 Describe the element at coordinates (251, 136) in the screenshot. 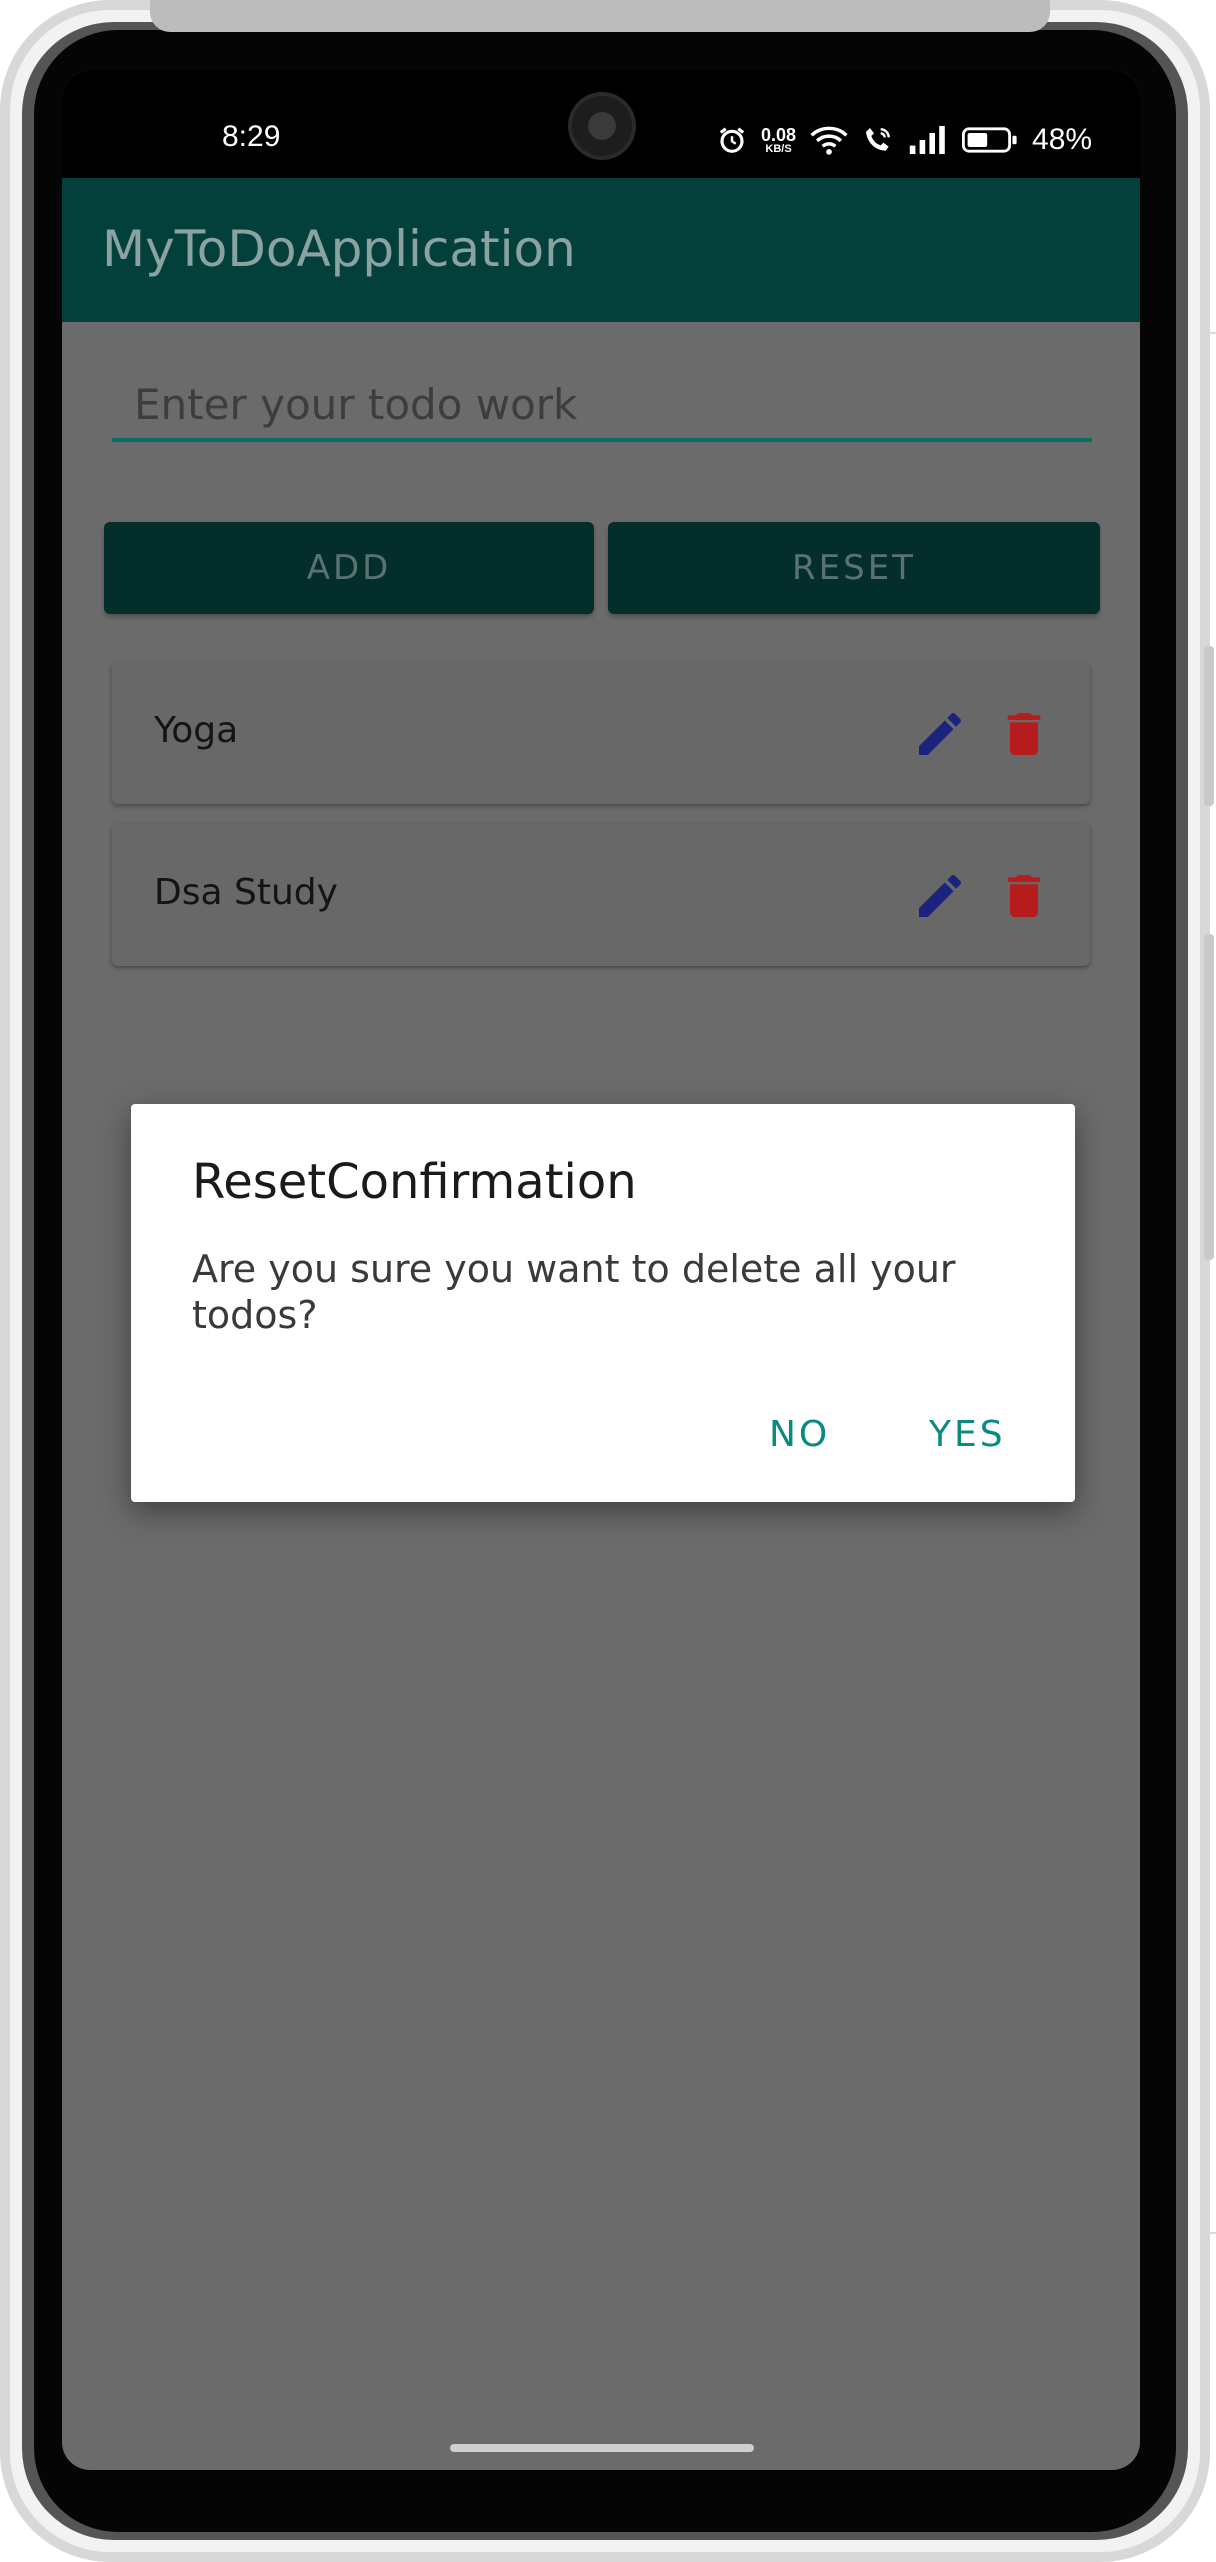

I see `status-time: 8:29` at that location.